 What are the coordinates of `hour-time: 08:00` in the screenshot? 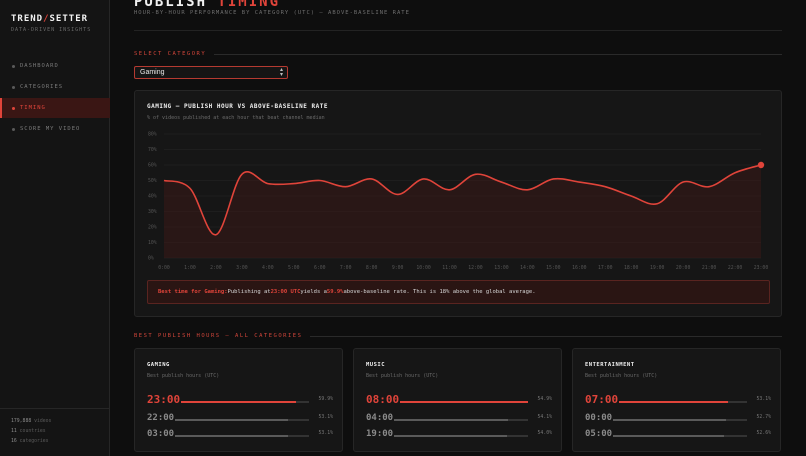 It's located at (383, 399).